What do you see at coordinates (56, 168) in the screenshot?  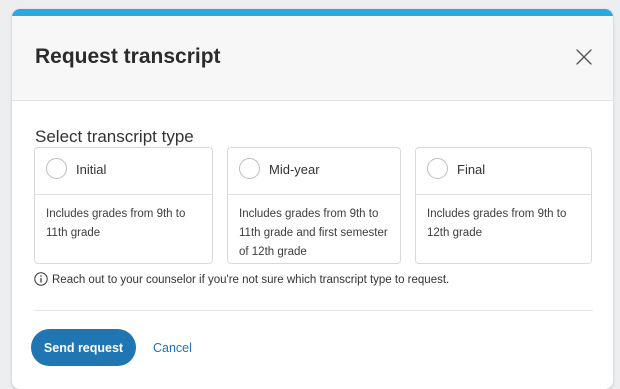 I see `radio-initial` at bounding box center [56, 168].